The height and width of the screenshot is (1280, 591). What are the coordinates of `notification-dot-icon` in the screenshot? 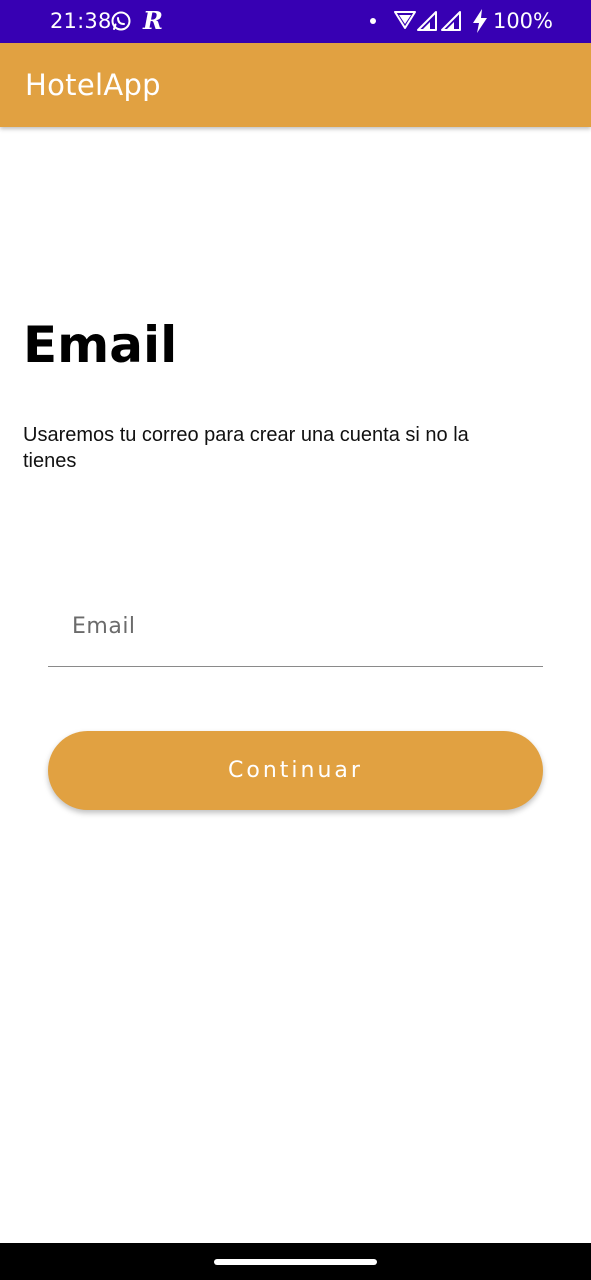 It's located at (373, 21).